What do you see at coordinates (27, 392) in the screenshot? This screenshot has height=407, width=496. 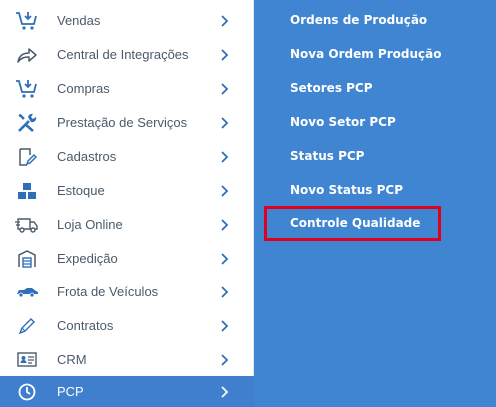 I see `clock-icon` at bounding box center [27, 392].